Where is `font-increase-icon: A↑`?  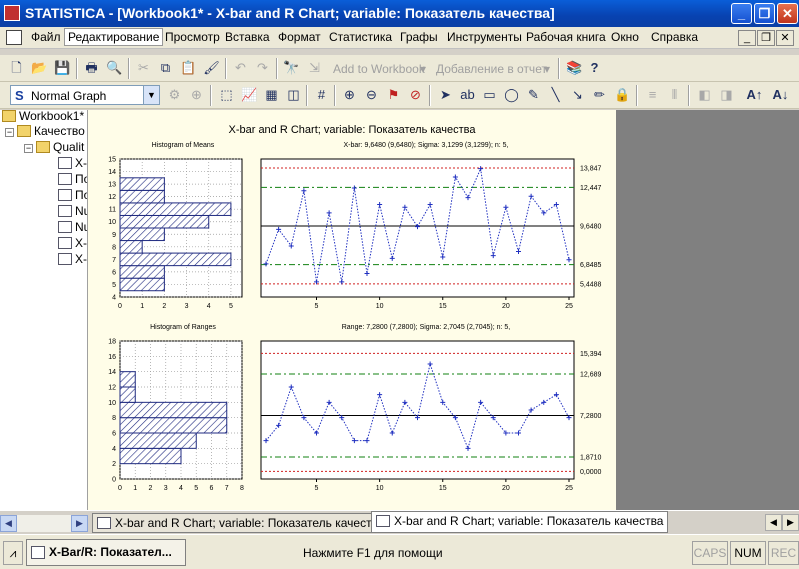
font-increase-icon: A↑ is located at coordinates (754, 95).